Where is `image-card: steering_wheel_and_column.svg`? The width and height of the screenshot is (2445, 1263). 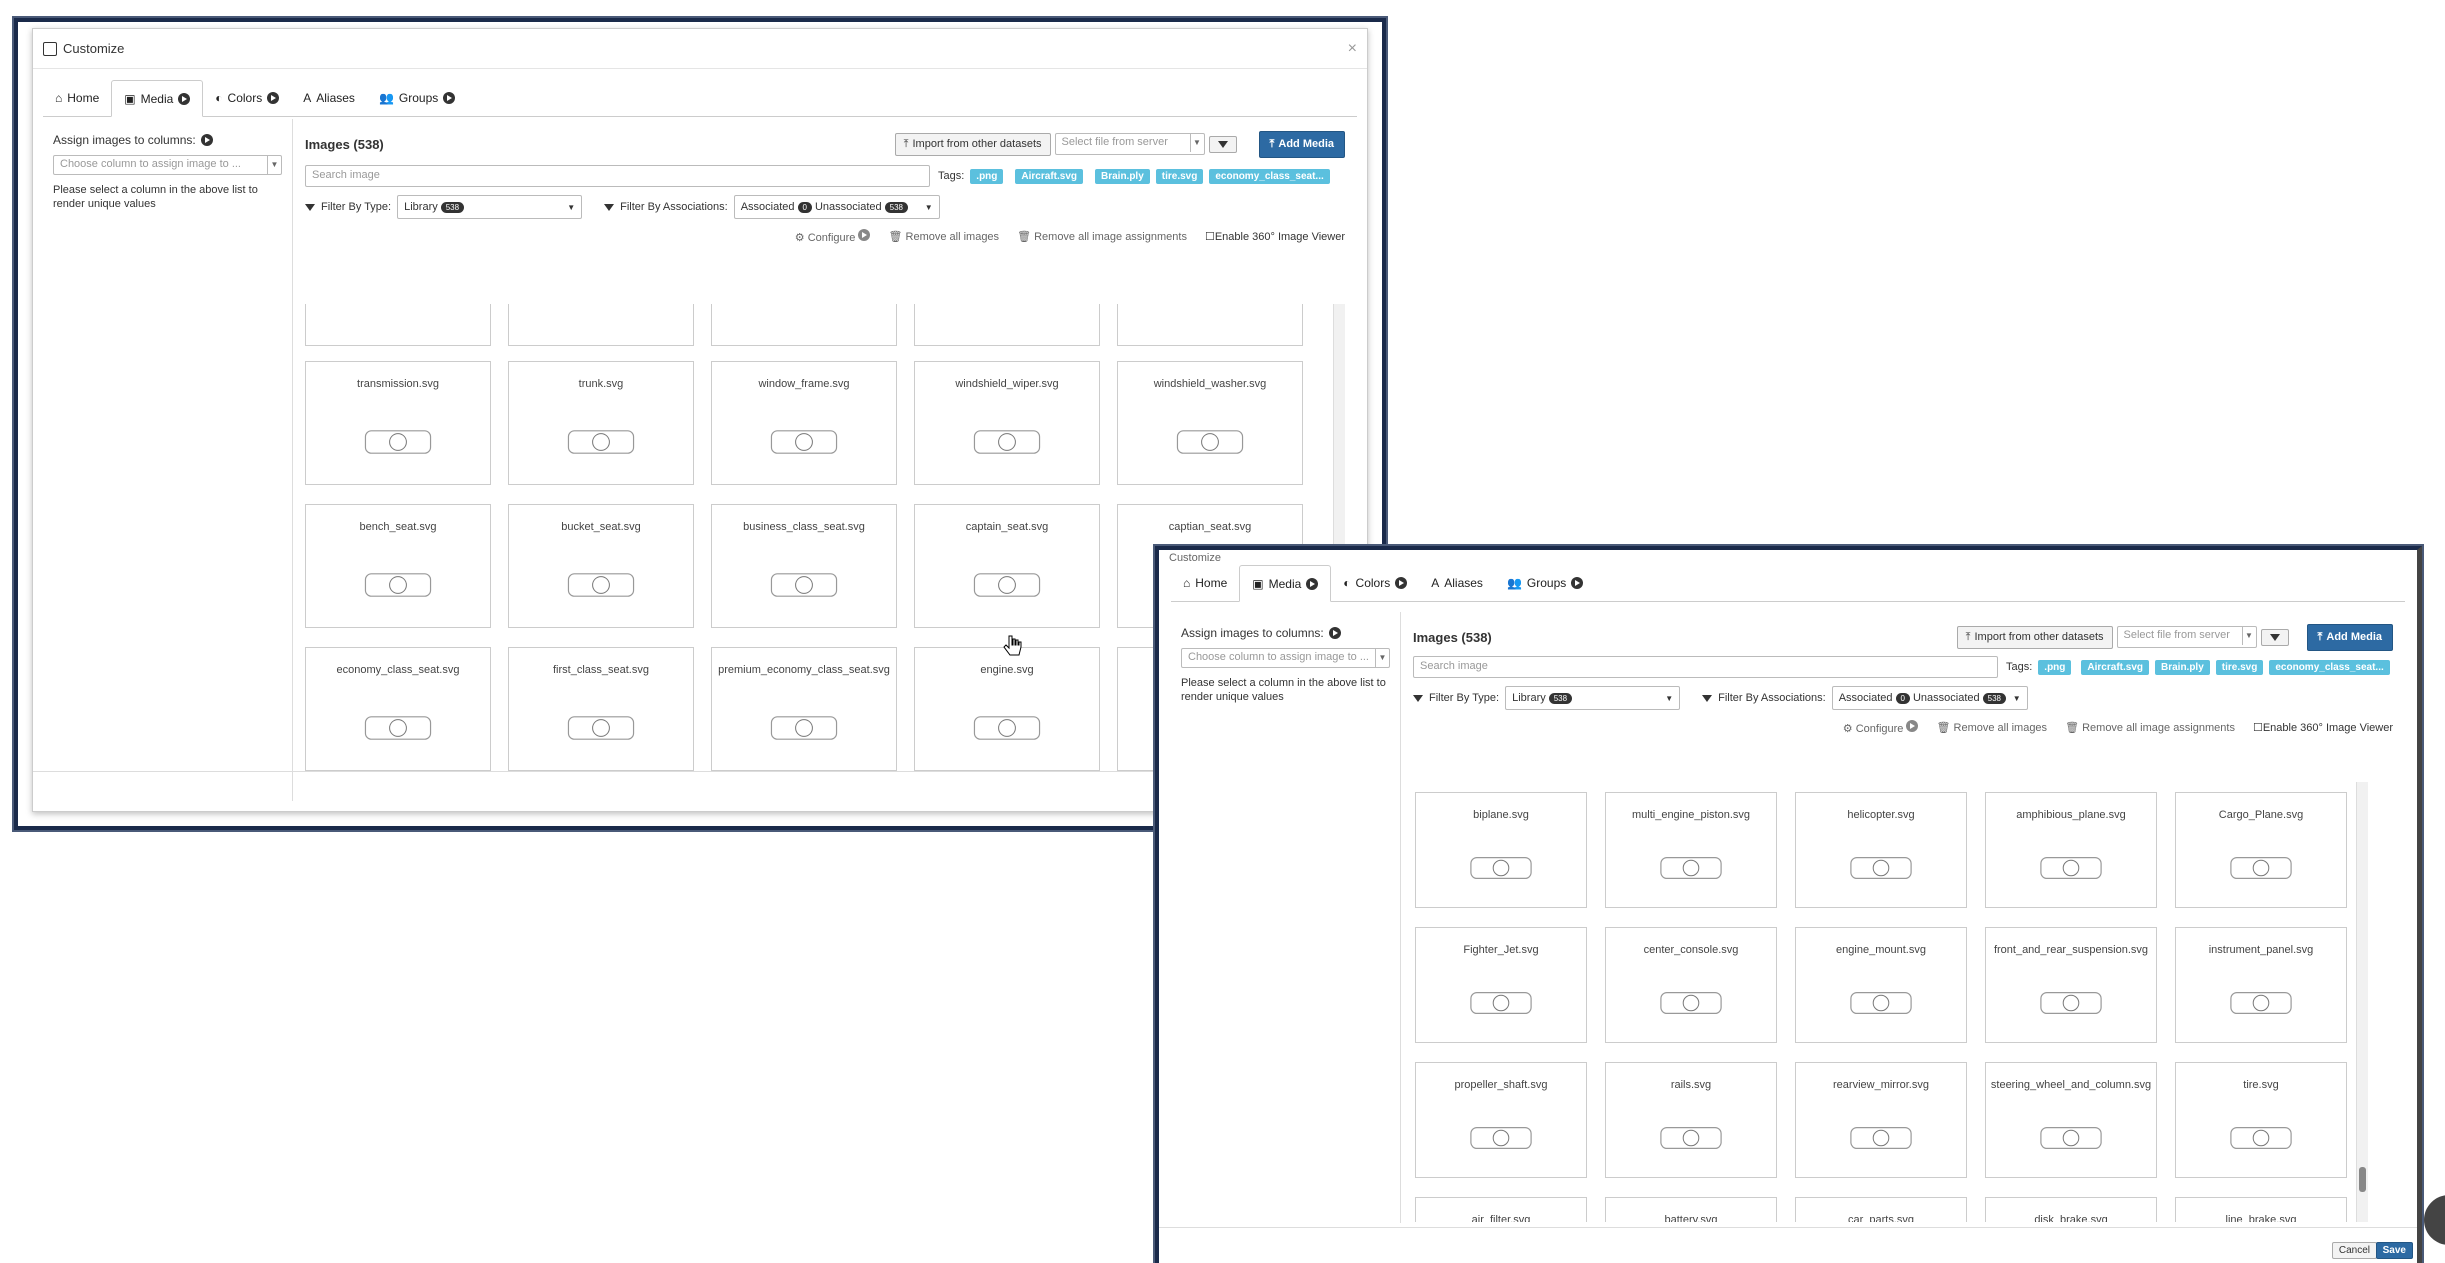 image-card: steering_wheel_and_column.svg is located at coordinates (2071, 1120).